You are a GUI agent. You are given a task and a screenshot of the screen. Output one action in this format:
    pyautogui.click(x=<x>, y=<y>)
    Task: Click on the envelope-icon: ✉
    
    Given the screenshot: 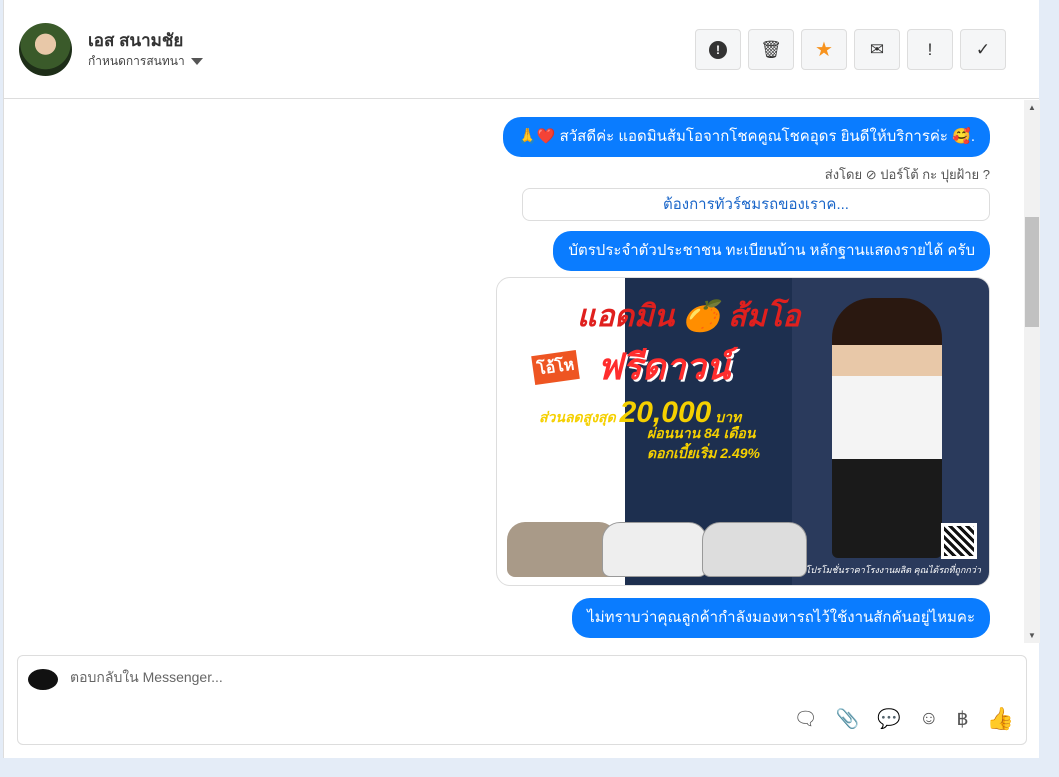 What is the action you would take?
    pyautogui.click(x=877, y=49)
    